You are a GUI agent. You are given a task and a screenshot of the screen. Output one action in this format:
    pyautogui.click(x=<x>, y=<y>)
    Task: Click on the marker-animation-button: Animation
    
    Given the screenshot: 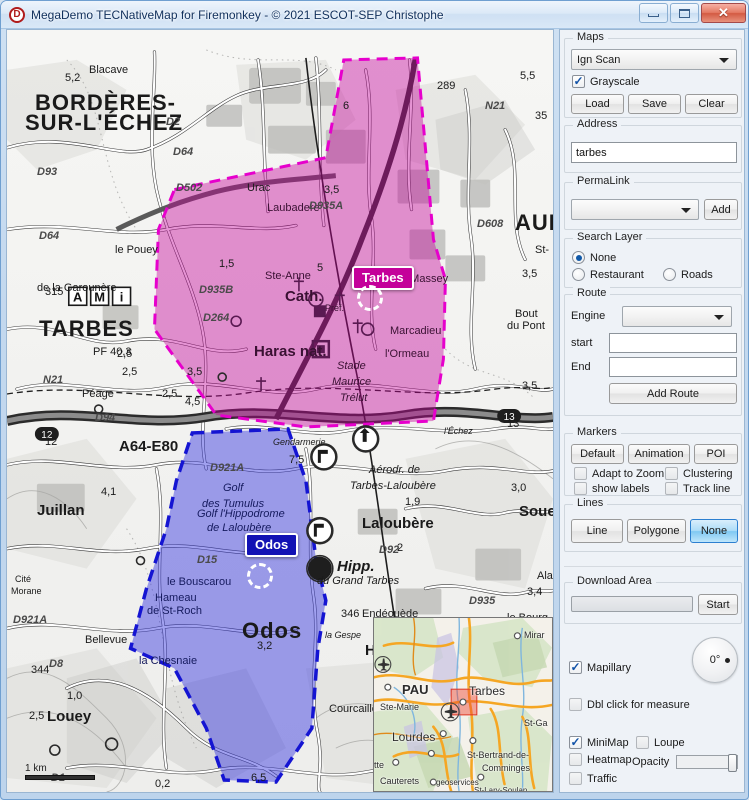 What is the action you would take?
    pyautogui.click(x=659, y=454)
    